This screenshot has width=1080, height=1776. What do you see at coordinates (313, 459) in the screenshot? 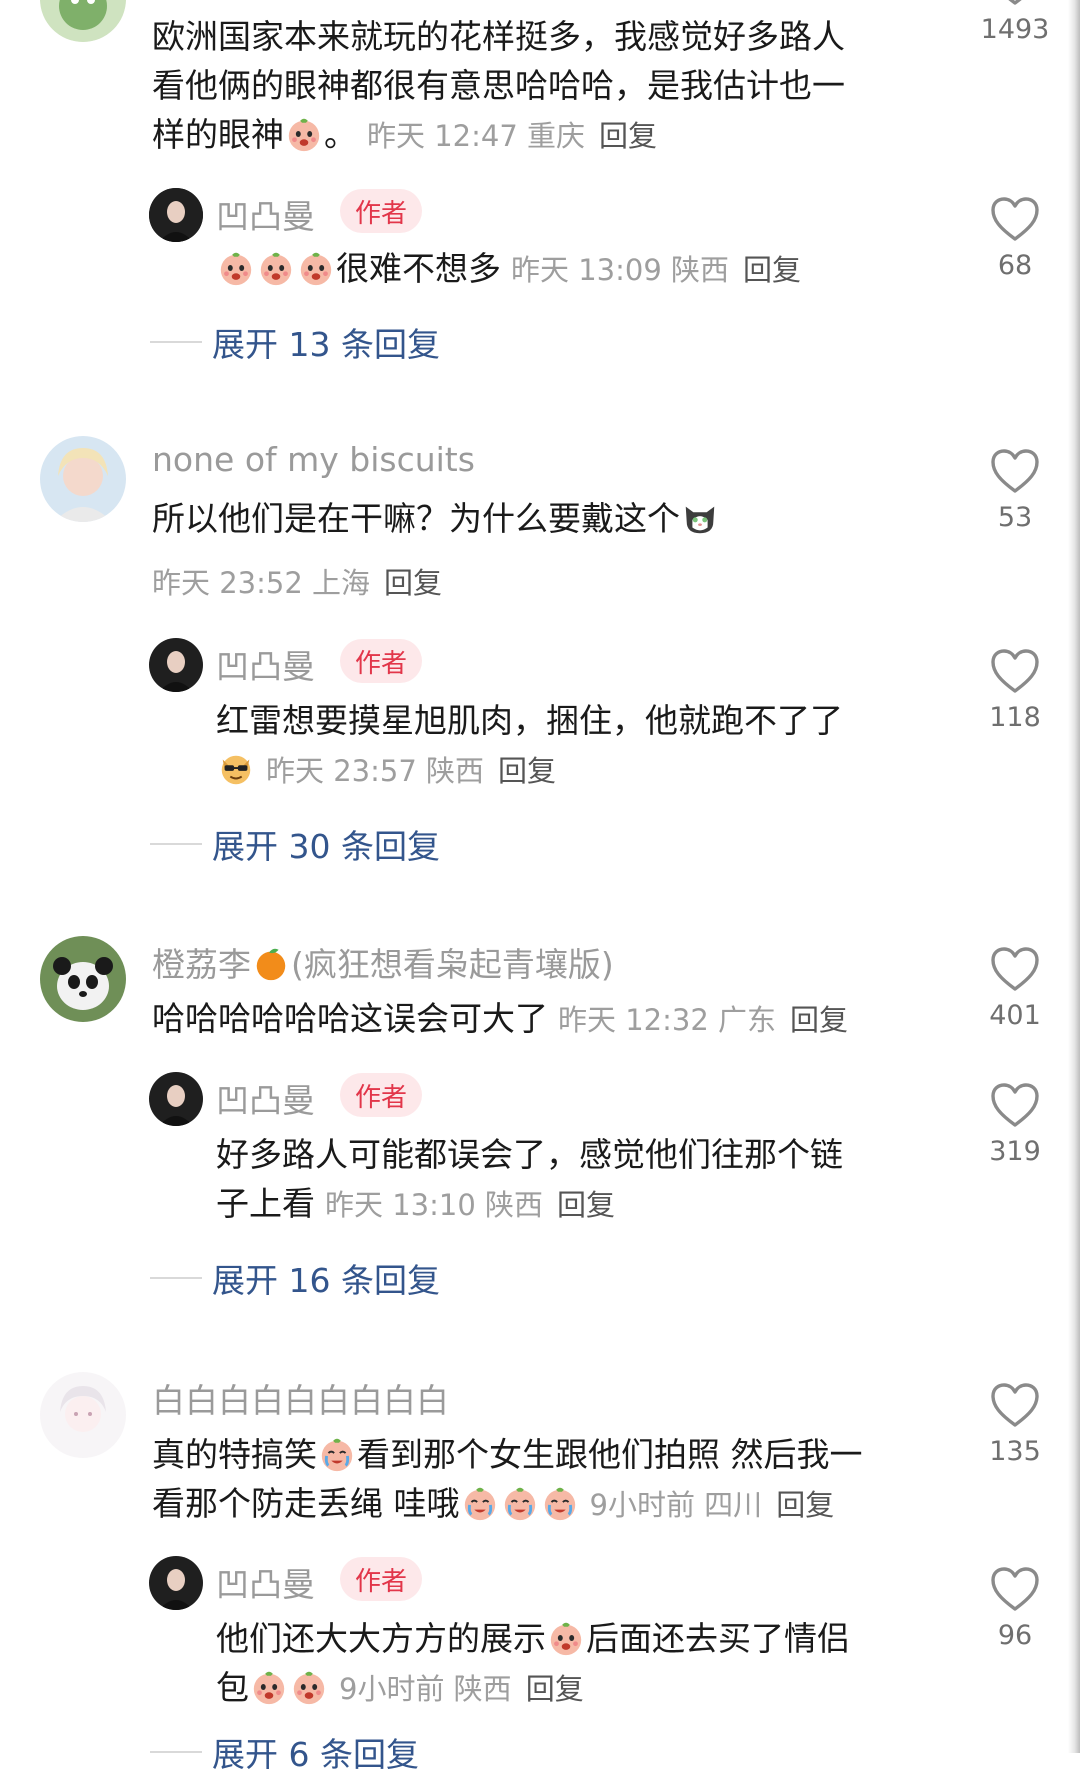
I see `commenter-username: none of my biscuits` at bounding box center [313, 459].